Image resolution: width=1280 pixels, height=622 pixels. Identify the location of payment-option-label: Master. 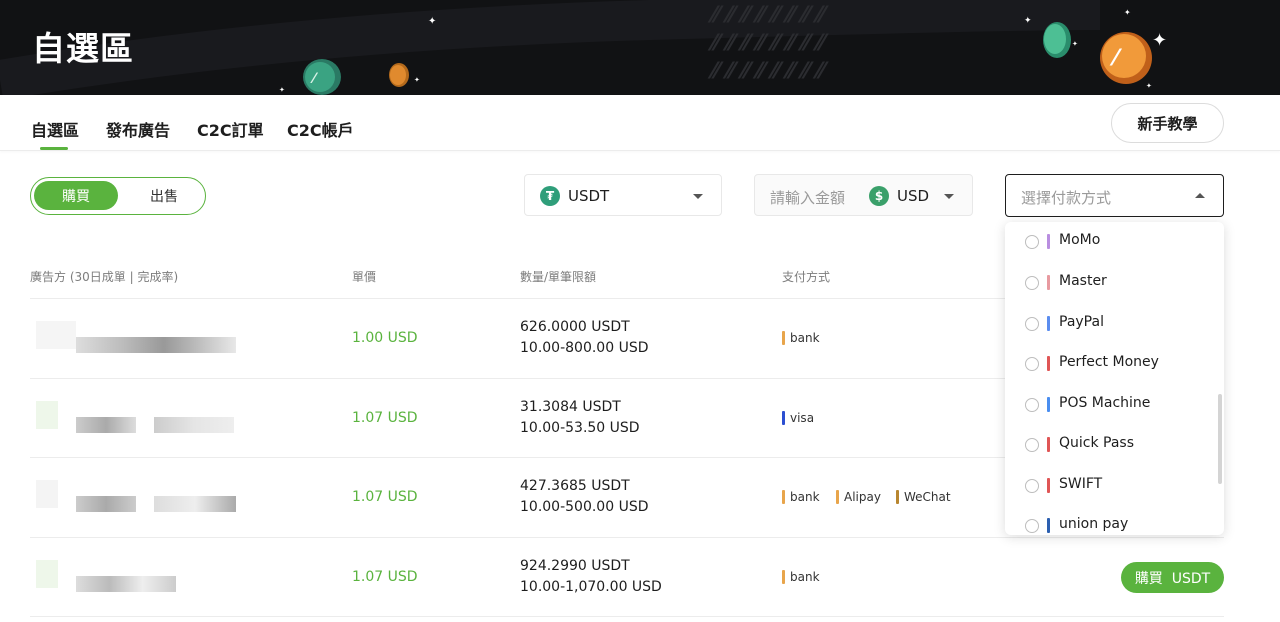
(1083, 281).